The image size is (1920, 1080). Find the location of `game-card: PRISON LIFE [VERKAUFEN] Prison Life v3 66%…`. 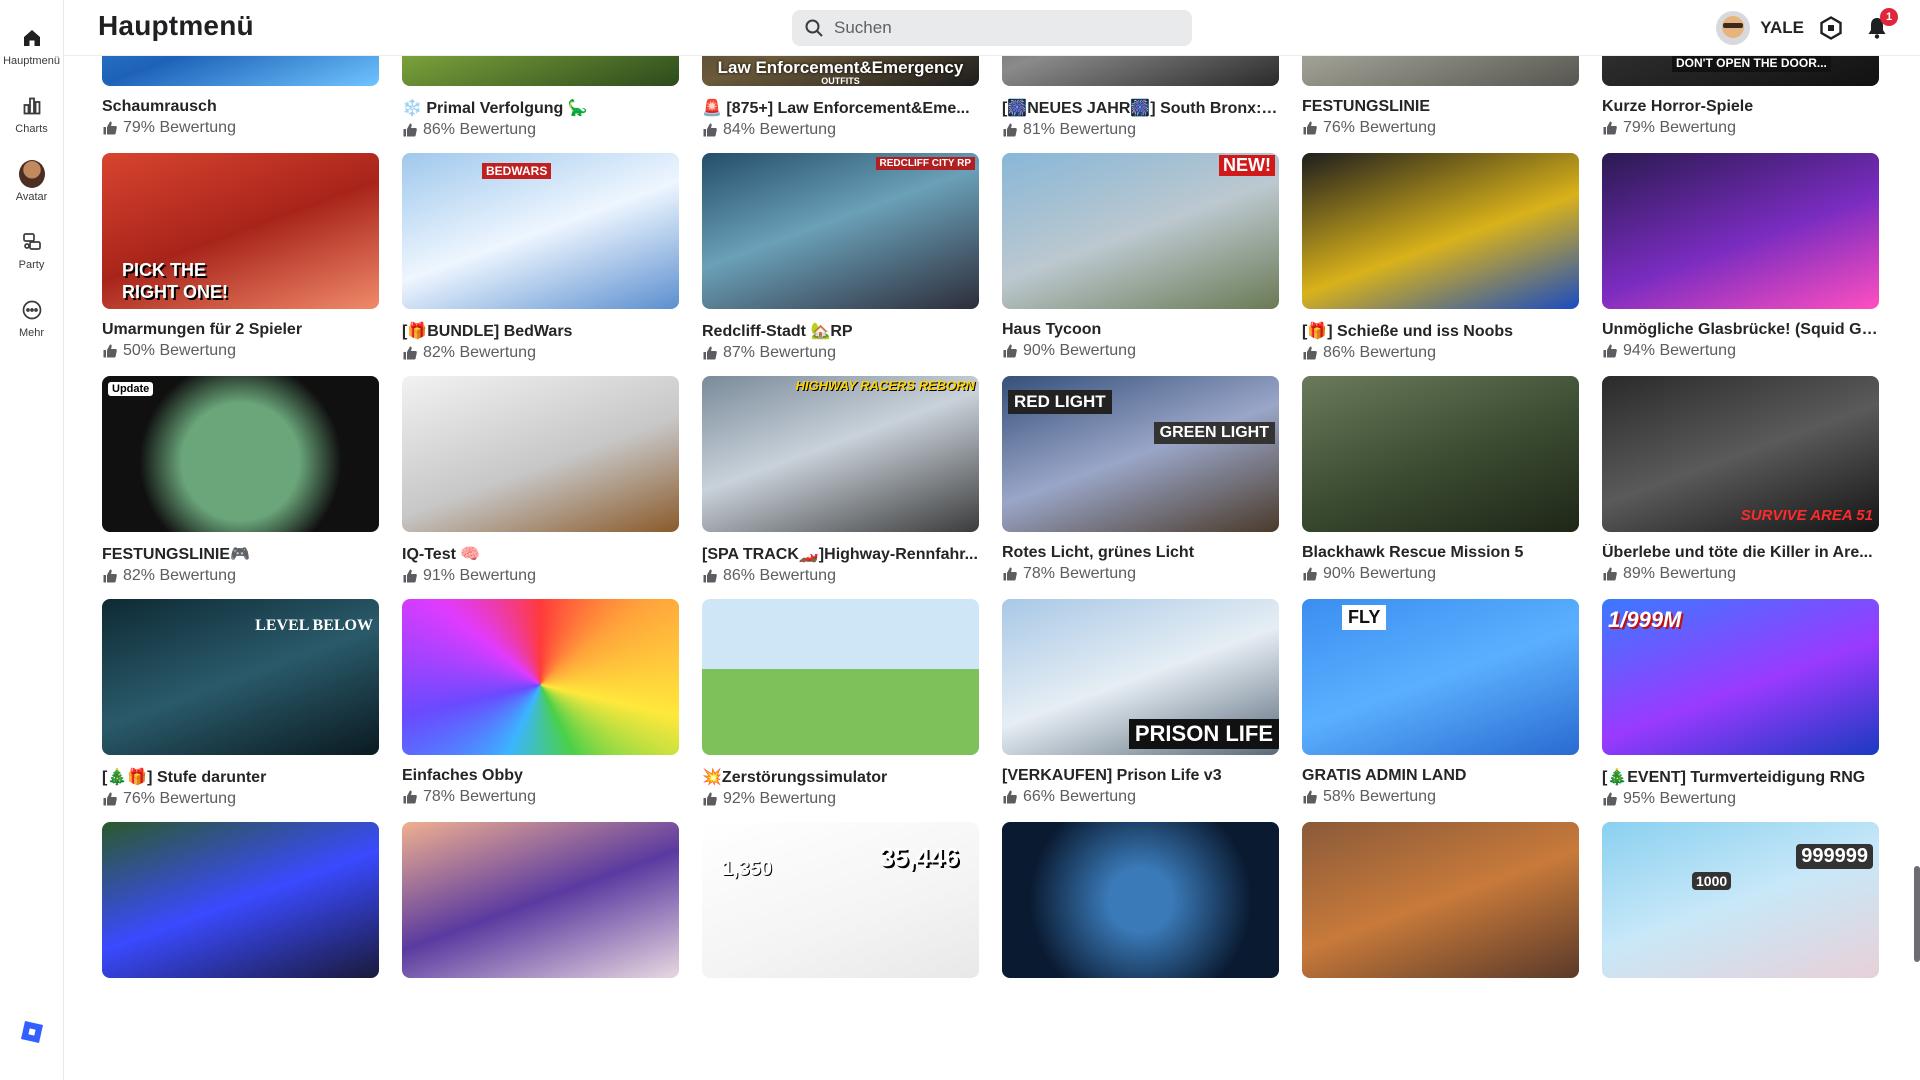

game-card: PRISON LIFE [VERKAUFEN] Prison Life v3 66%… is located at coordinates (1140, 710).